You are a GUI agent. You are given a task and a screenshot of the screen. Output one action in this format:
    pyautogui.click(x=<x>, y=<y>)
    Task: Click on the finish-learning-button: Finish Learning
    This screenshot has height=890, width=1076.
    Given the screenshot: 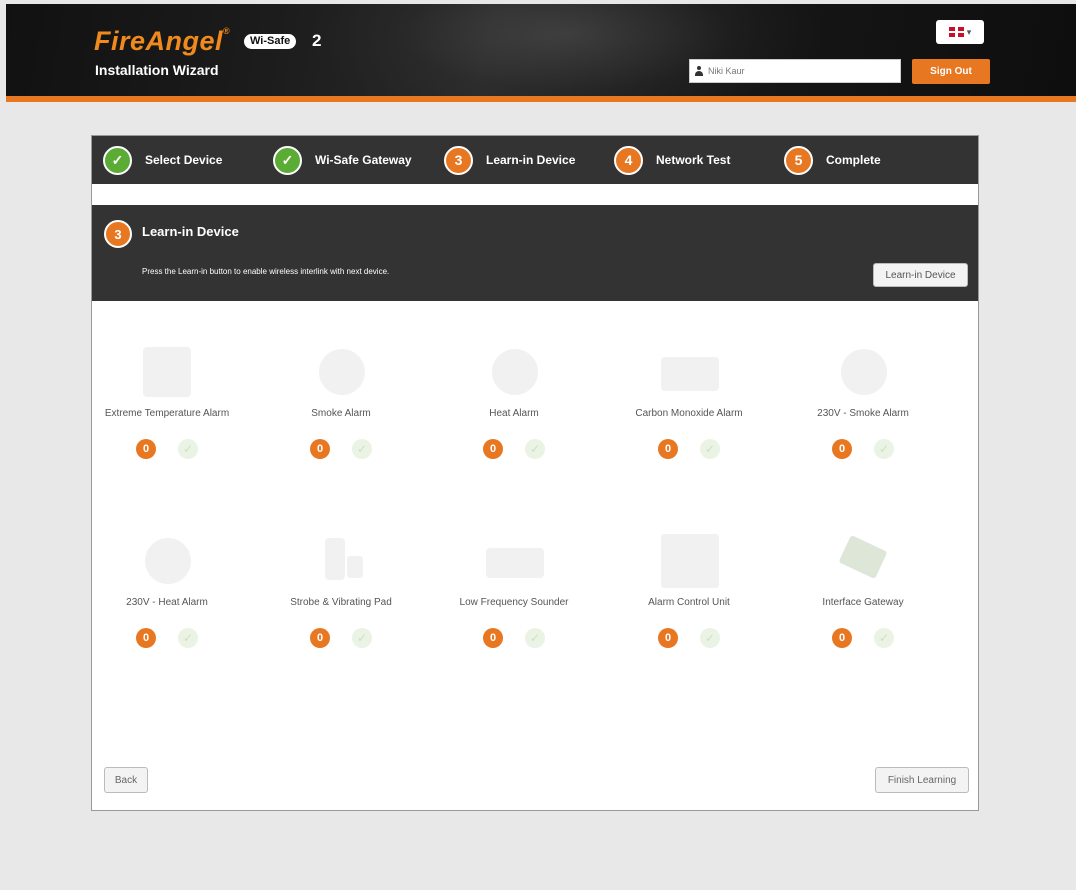 What is the action you would take?
    pyautogui.click(x=922, y=780)
    